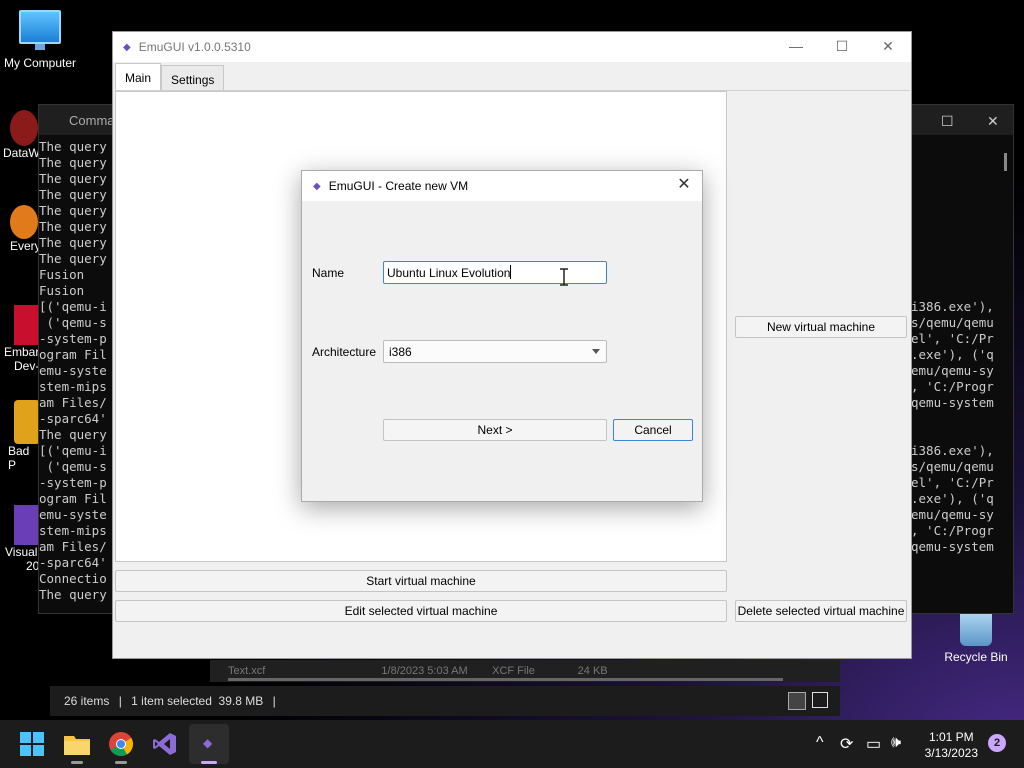 Image resolution: width=1024 pixels, height=768 pixels. What do you see at coordinates (505, 679) in the screenshot?
I see `horizontal-scrollbar` at bounding box center [505, 679].